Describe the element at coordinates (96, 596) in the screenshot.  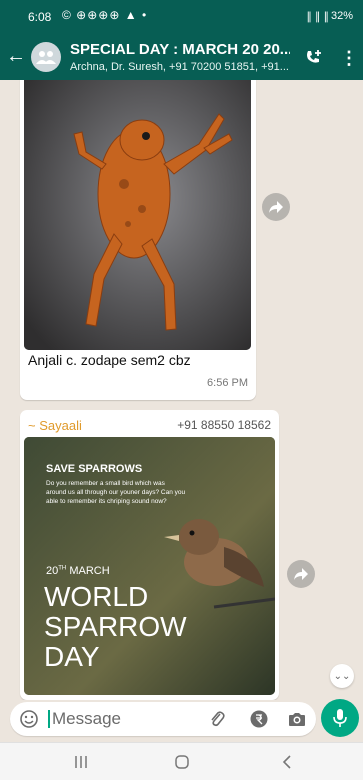
I see `poster-line1: WORLD` at that location.